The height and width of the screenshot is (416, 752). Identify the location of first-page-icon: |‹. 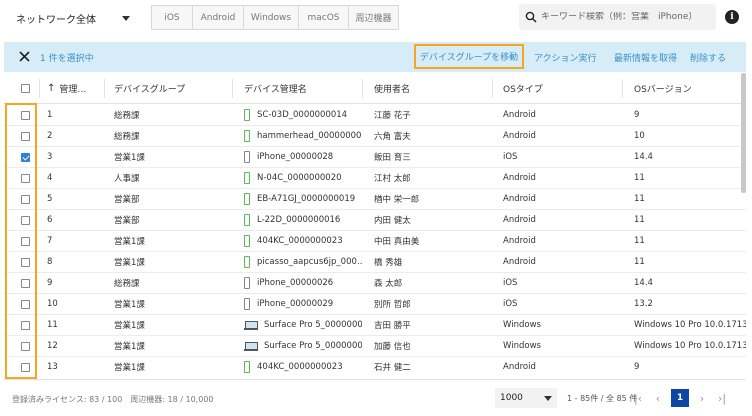
(638, 398).